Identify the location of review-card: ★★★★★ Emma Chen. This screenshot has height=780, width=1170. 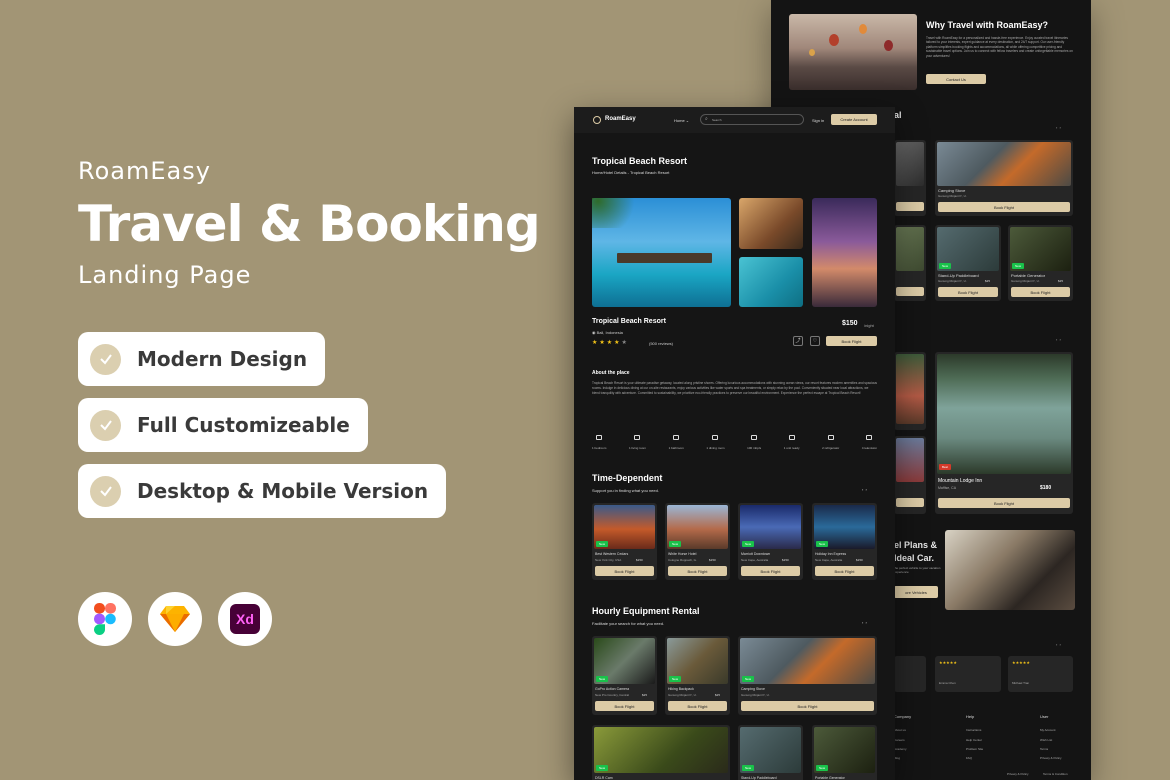
(968, 674).